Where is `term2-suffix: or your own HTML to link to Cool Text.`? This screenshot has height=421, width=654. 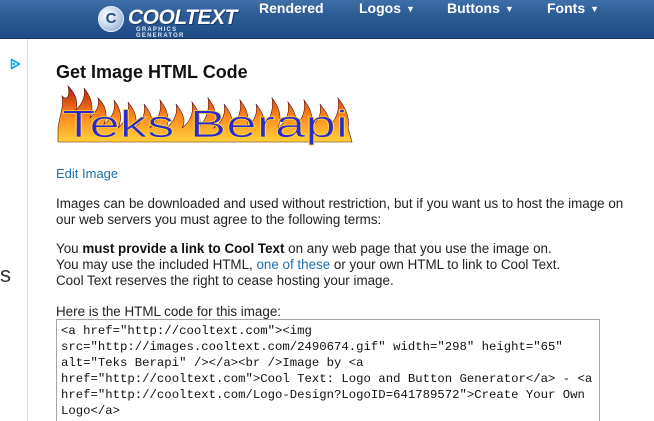
term2-suffix: or your own HTML to link to Cool Text. is located at coordinates (445, 264).